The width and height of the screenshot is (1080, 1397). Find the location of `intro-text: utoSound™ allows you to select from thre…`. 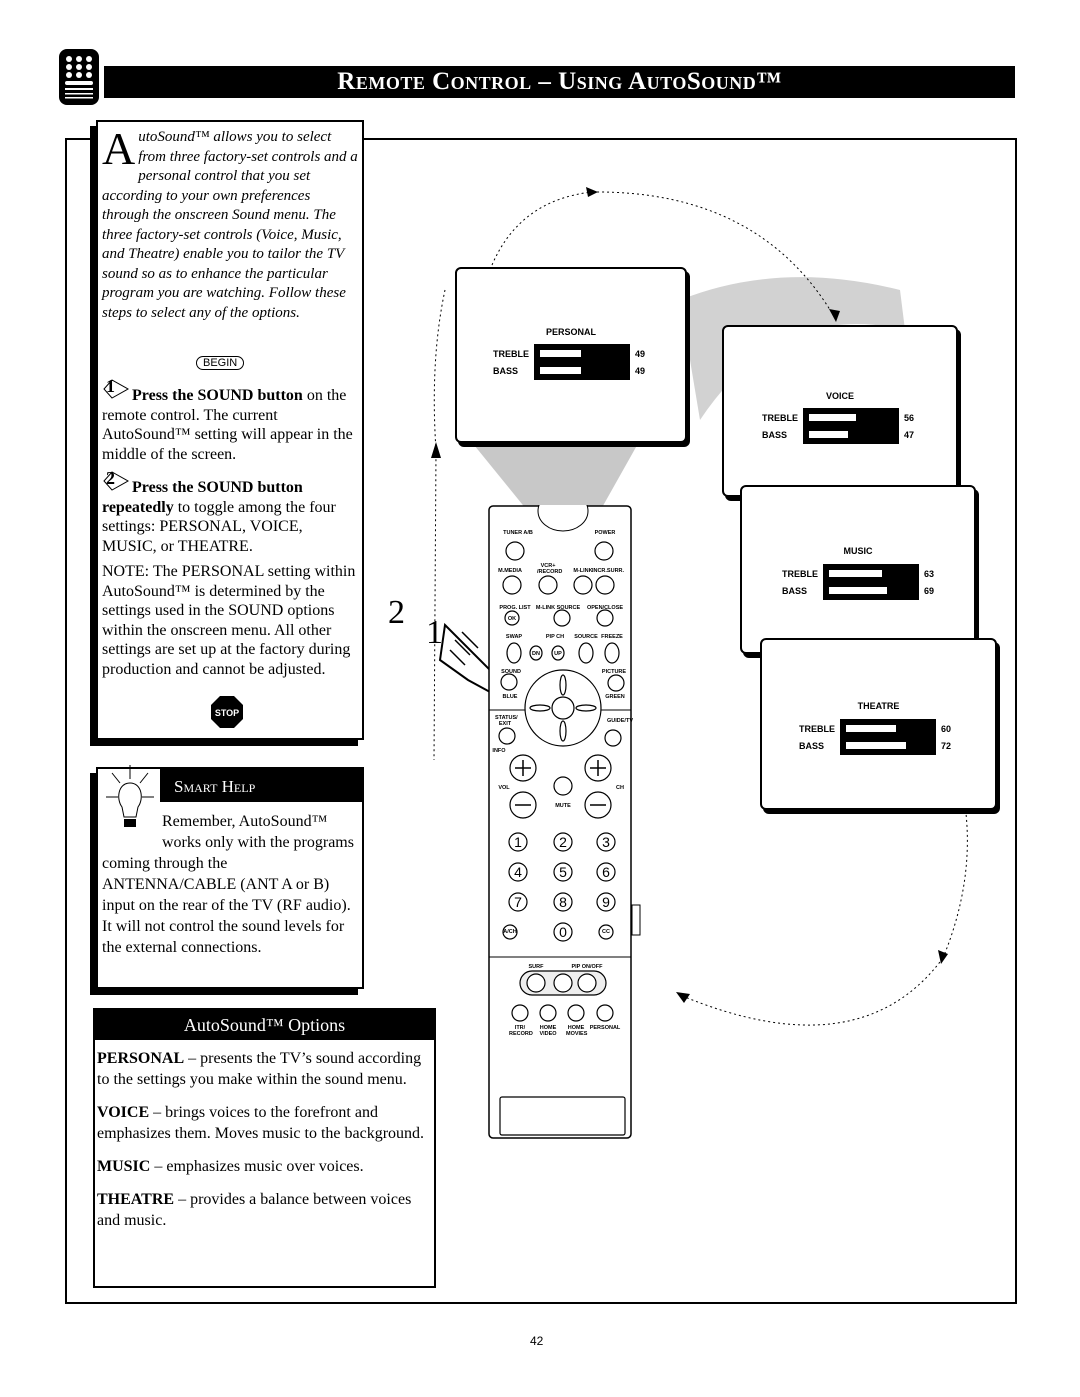

intro-text: utoSound™ allows you to select from thre… is located at coordinates (230, 225).